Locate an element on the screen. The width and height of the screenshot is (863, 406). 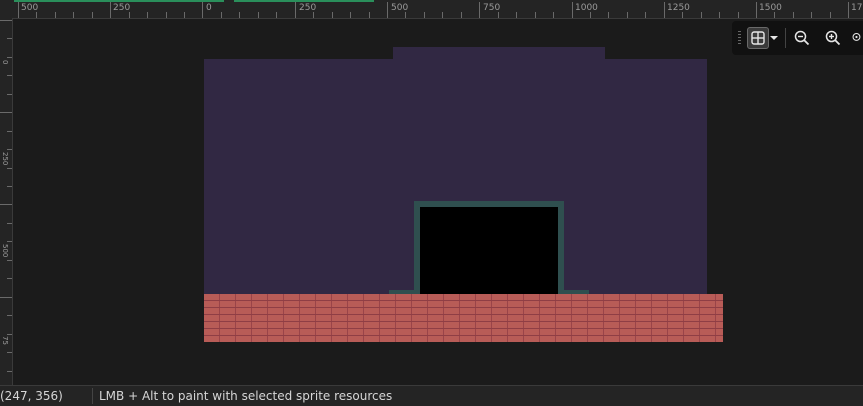
zoom-reset-button is located at coordinates (857, 38).